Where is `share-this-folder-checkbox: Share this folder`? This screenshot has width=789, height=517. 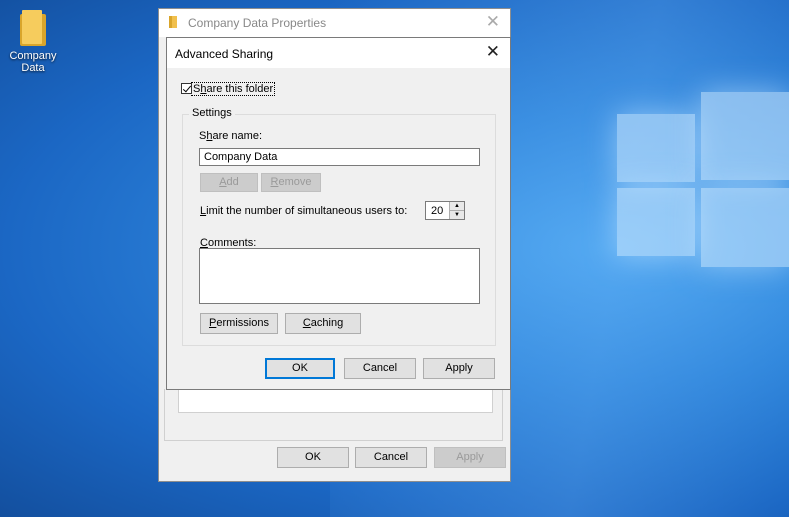
share-this-folder-checkbox: Share this folder is located at coordinates (228, 89).